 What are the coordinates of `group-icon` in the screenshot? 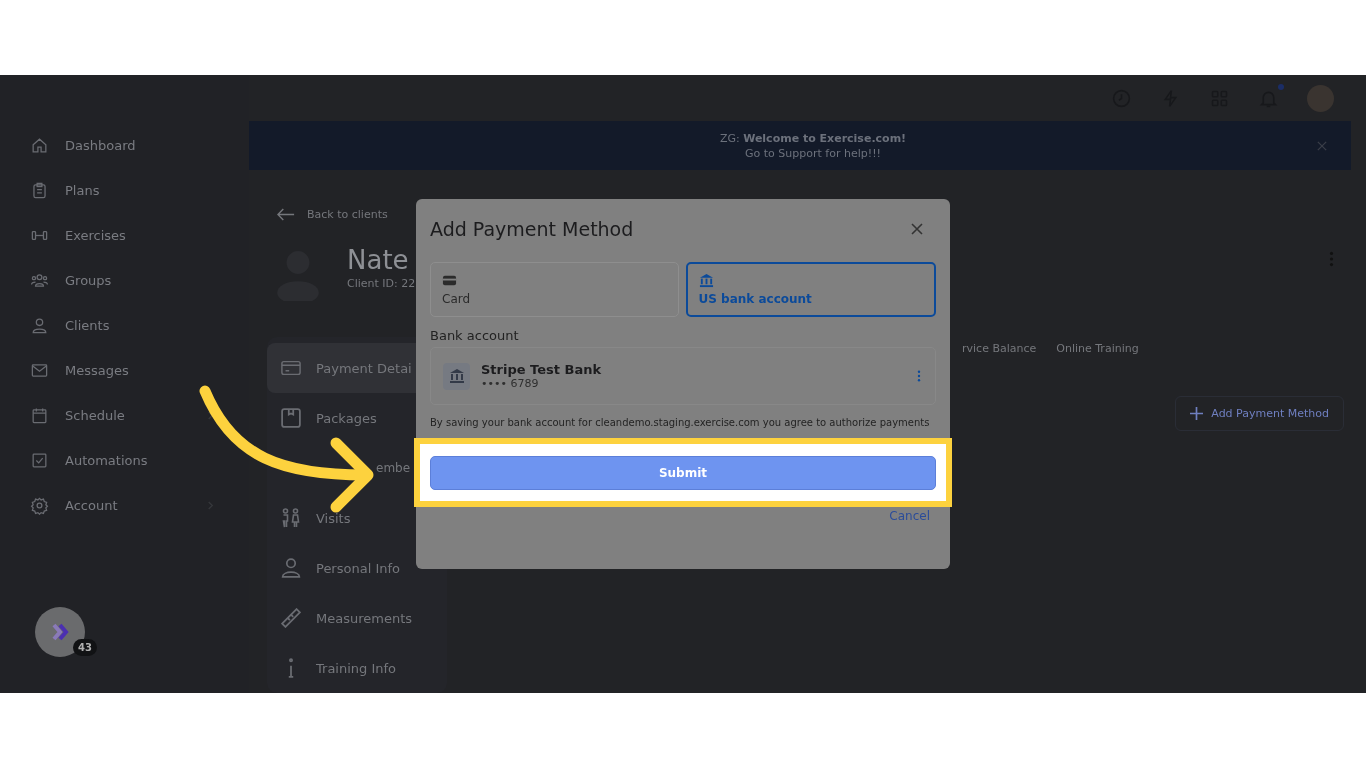 It's located at (39, 280).